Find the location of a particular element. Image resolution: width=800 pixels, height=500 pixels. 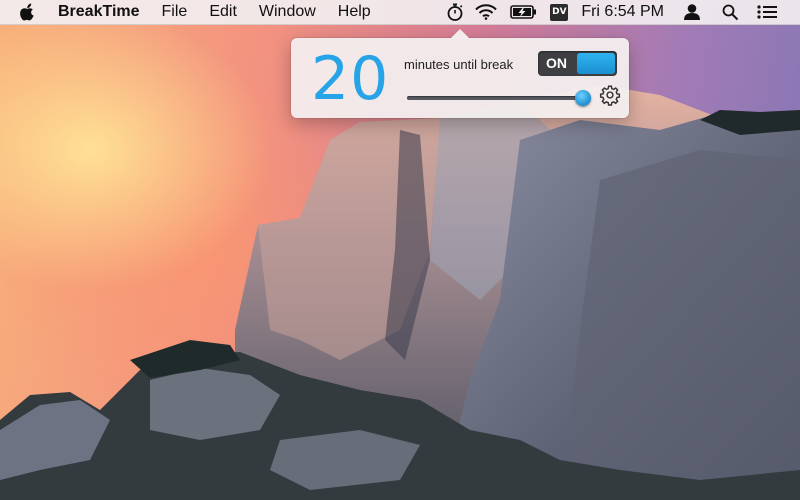

menubar-clock: Fri 6:54 PM is located at coordinates (622, 12).